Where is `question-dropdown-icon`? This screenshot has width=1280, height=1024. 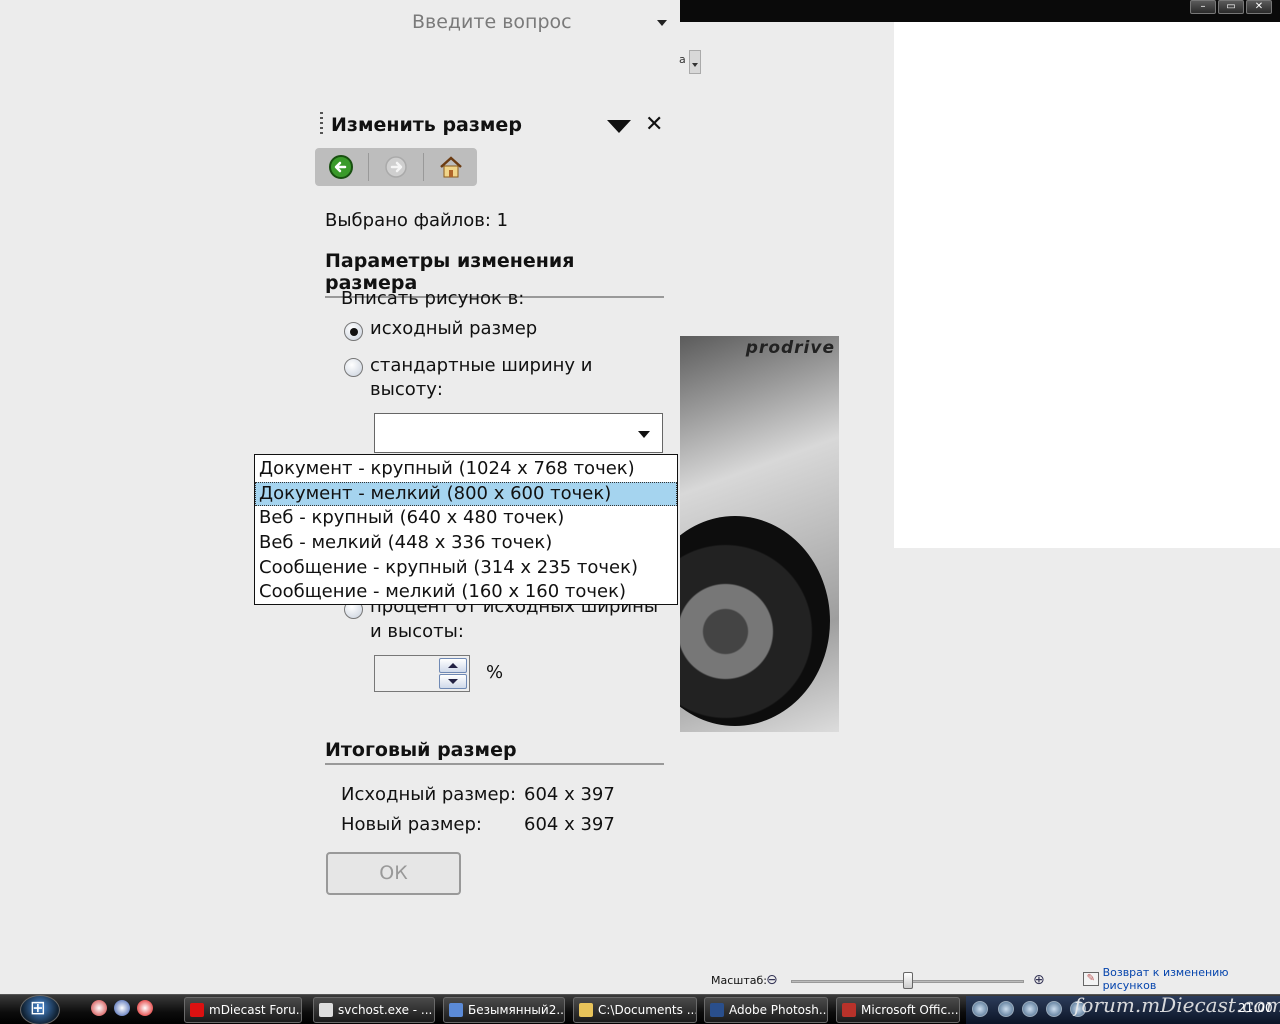
question-dropdown-icon is located at coordinates (662, 23).